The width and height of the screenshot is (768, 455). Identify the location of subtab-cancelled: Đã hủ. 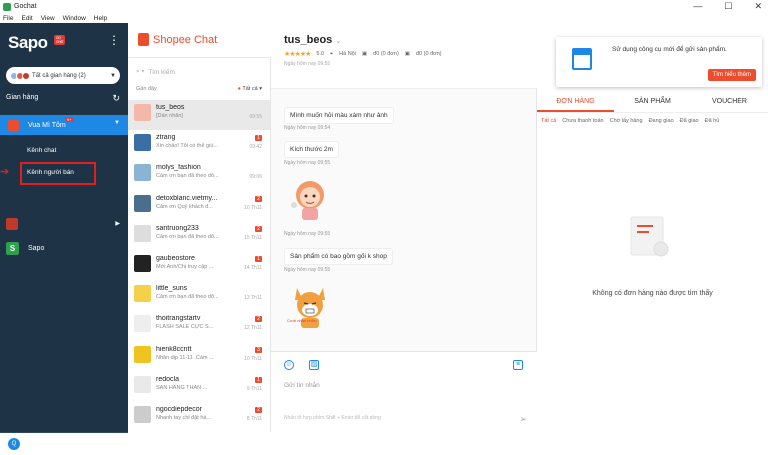
(712, 121).